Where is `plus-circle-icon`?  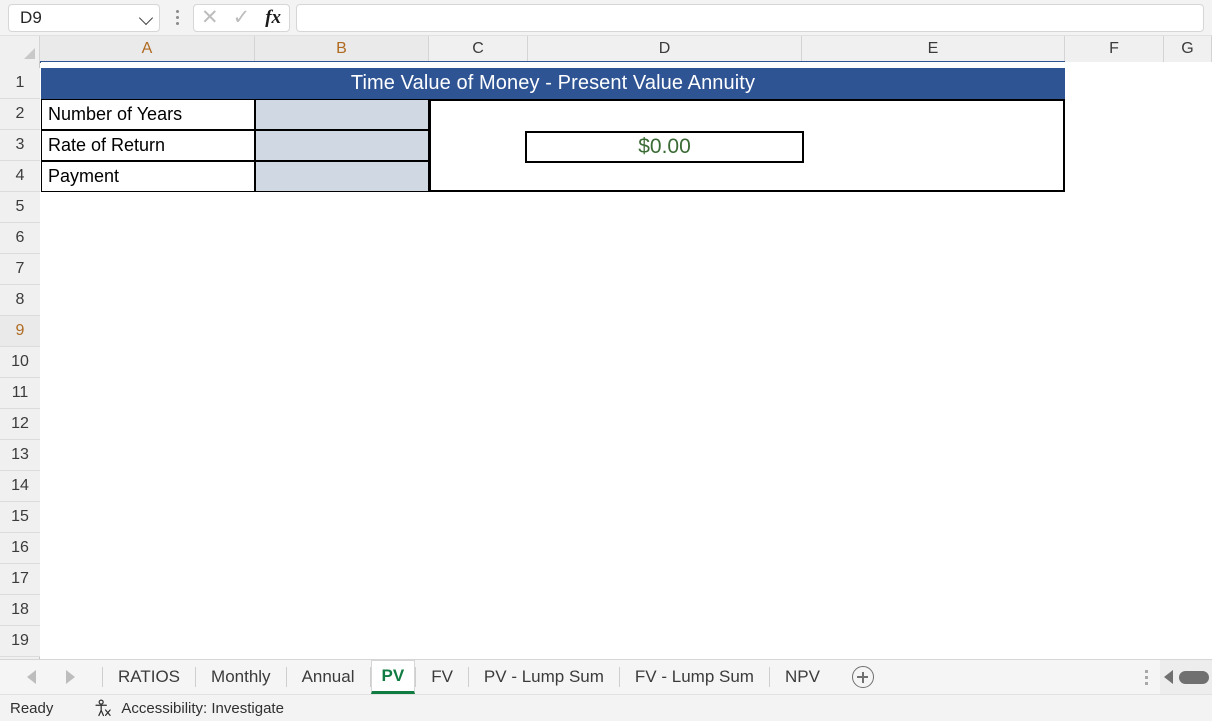 plus-circle-icon is located at coordinates (862, 677).